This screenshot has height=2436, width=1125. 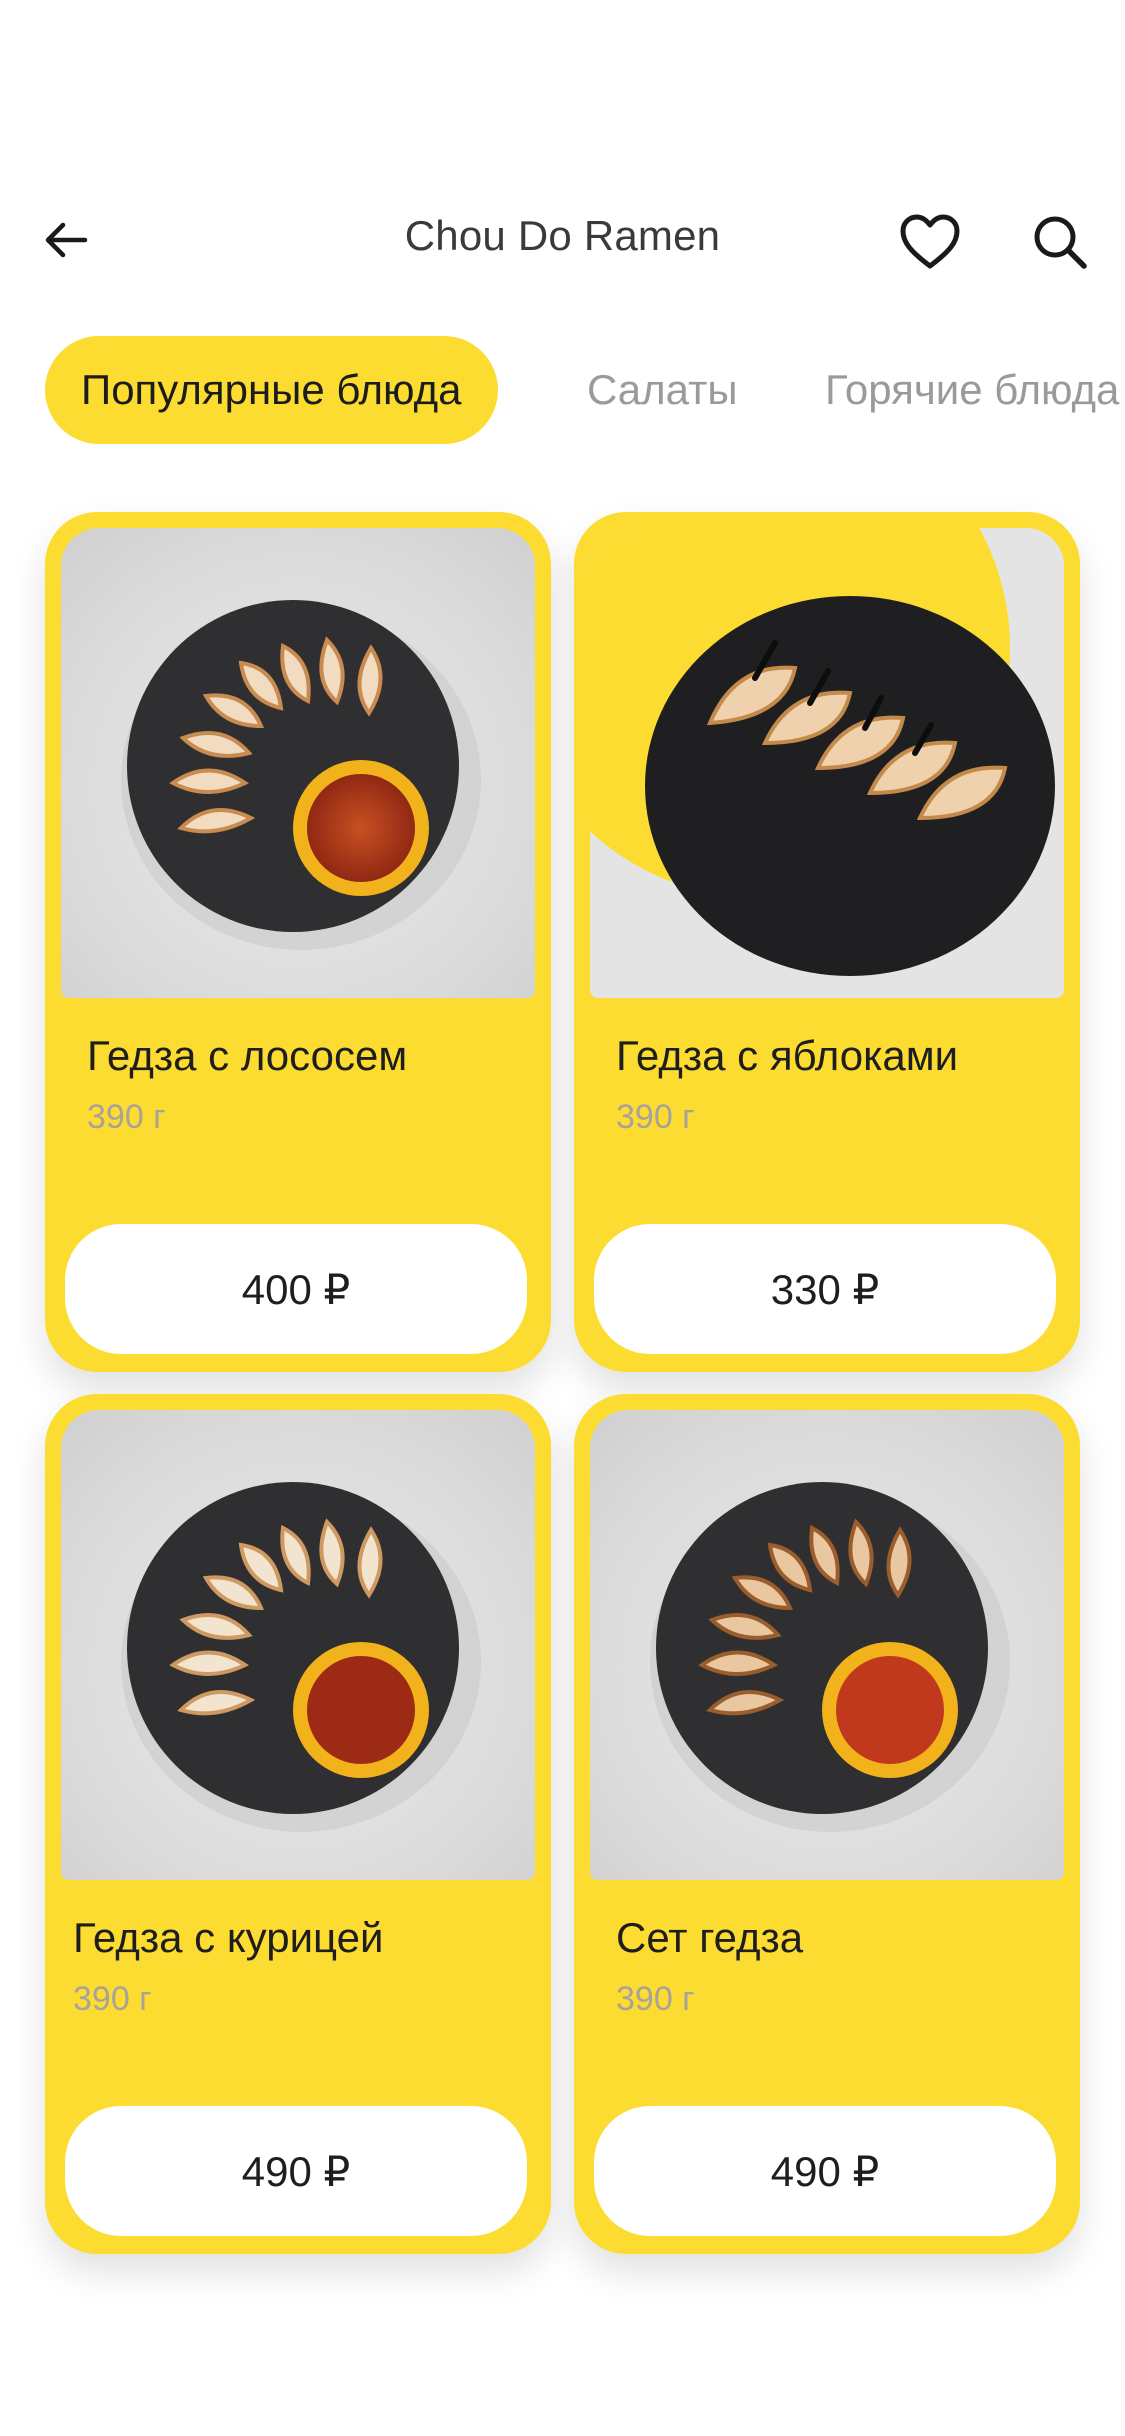 I want to click on header: Chou Do Ramen, so click(x=562, y=240).